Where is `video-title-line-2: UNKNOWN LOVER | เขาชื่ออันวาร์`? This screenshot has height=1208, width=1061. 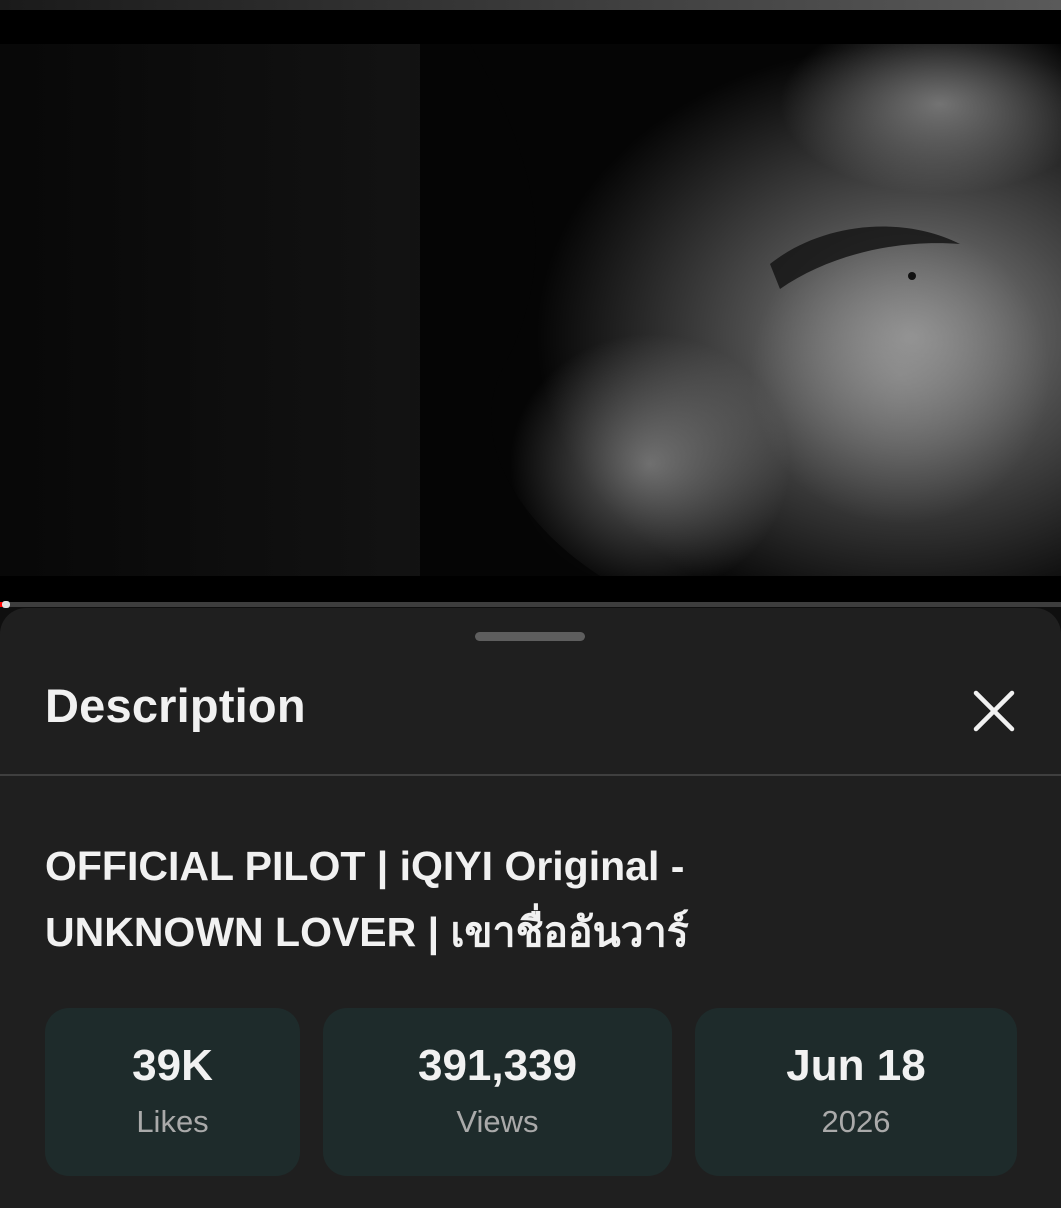
video-title-line-2: UNKNOWN LOVER | เขาชื่ออันวาร์ is located at coordinates (367, 932).